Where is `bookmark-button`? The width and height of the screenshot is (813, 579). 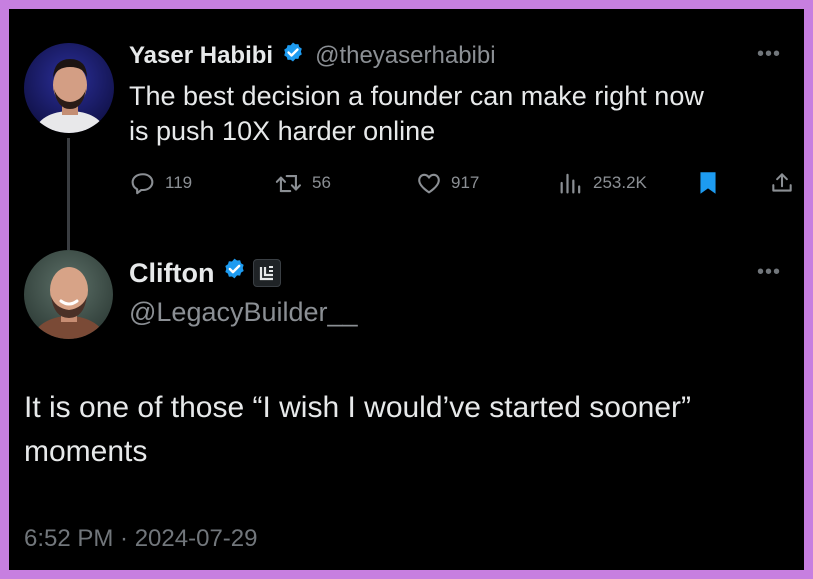 bookmark-button is located at coordinates (708, 183).